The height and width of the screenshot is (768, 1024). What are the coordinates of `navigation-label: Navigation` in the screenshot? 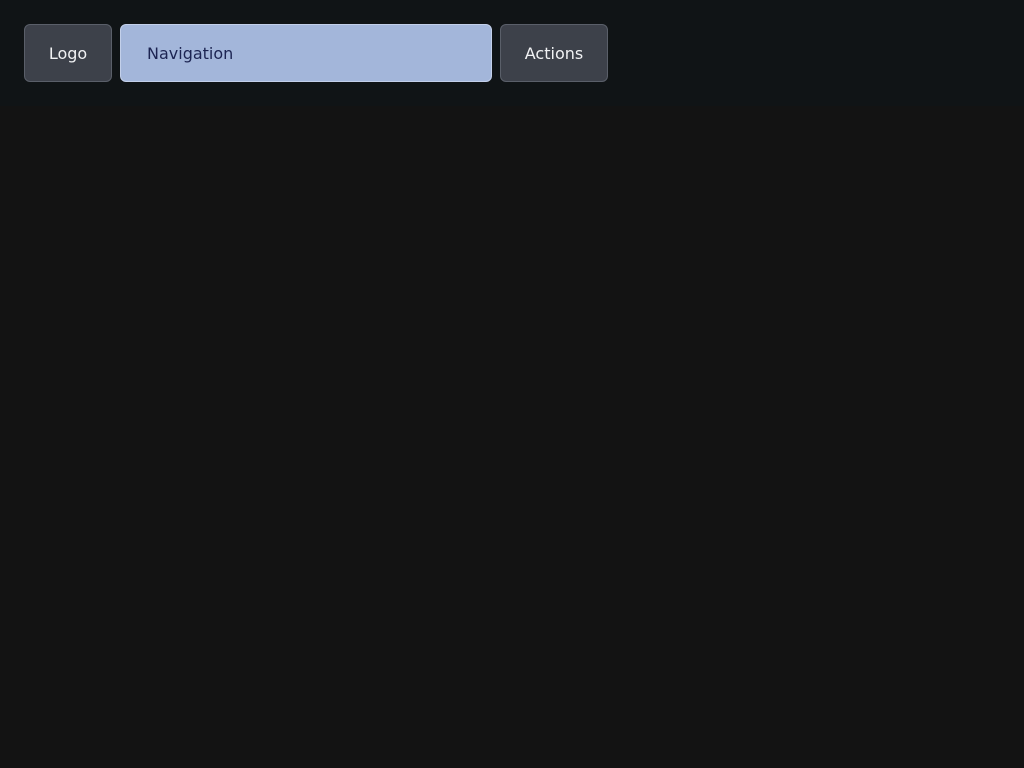 It's located at (190, 53).